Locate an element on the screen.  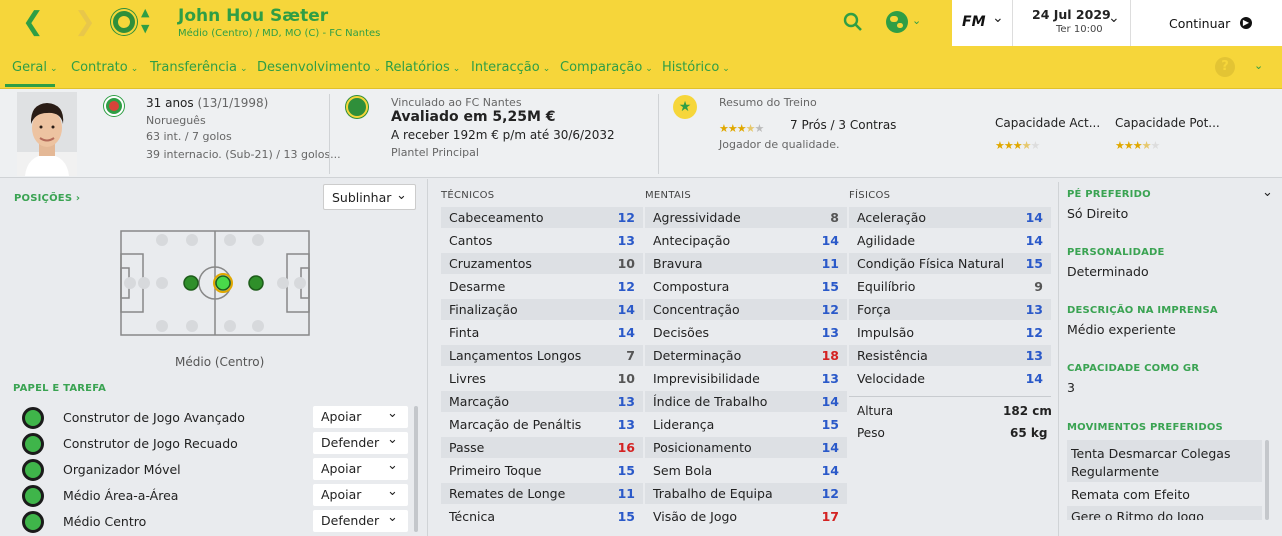
tab-transferencia: Transferência ⌄ is located at coordinates (199, 67).